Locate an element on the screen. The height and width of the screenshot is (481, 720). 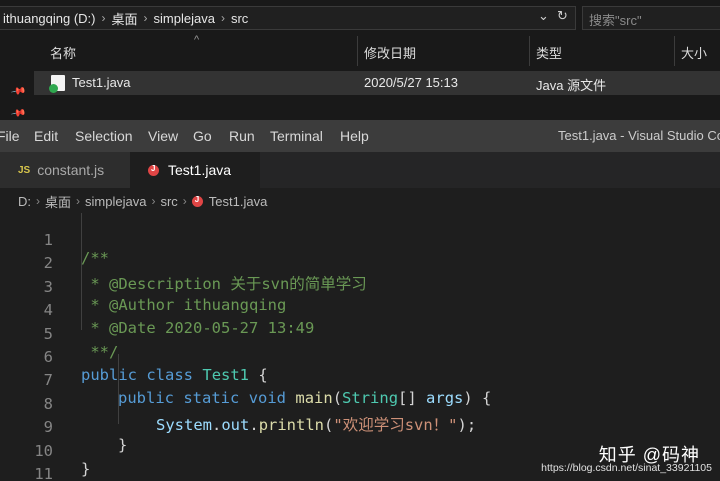
path-segment-drive: ithuangqing (D:) is located at coordinates (49, 18).